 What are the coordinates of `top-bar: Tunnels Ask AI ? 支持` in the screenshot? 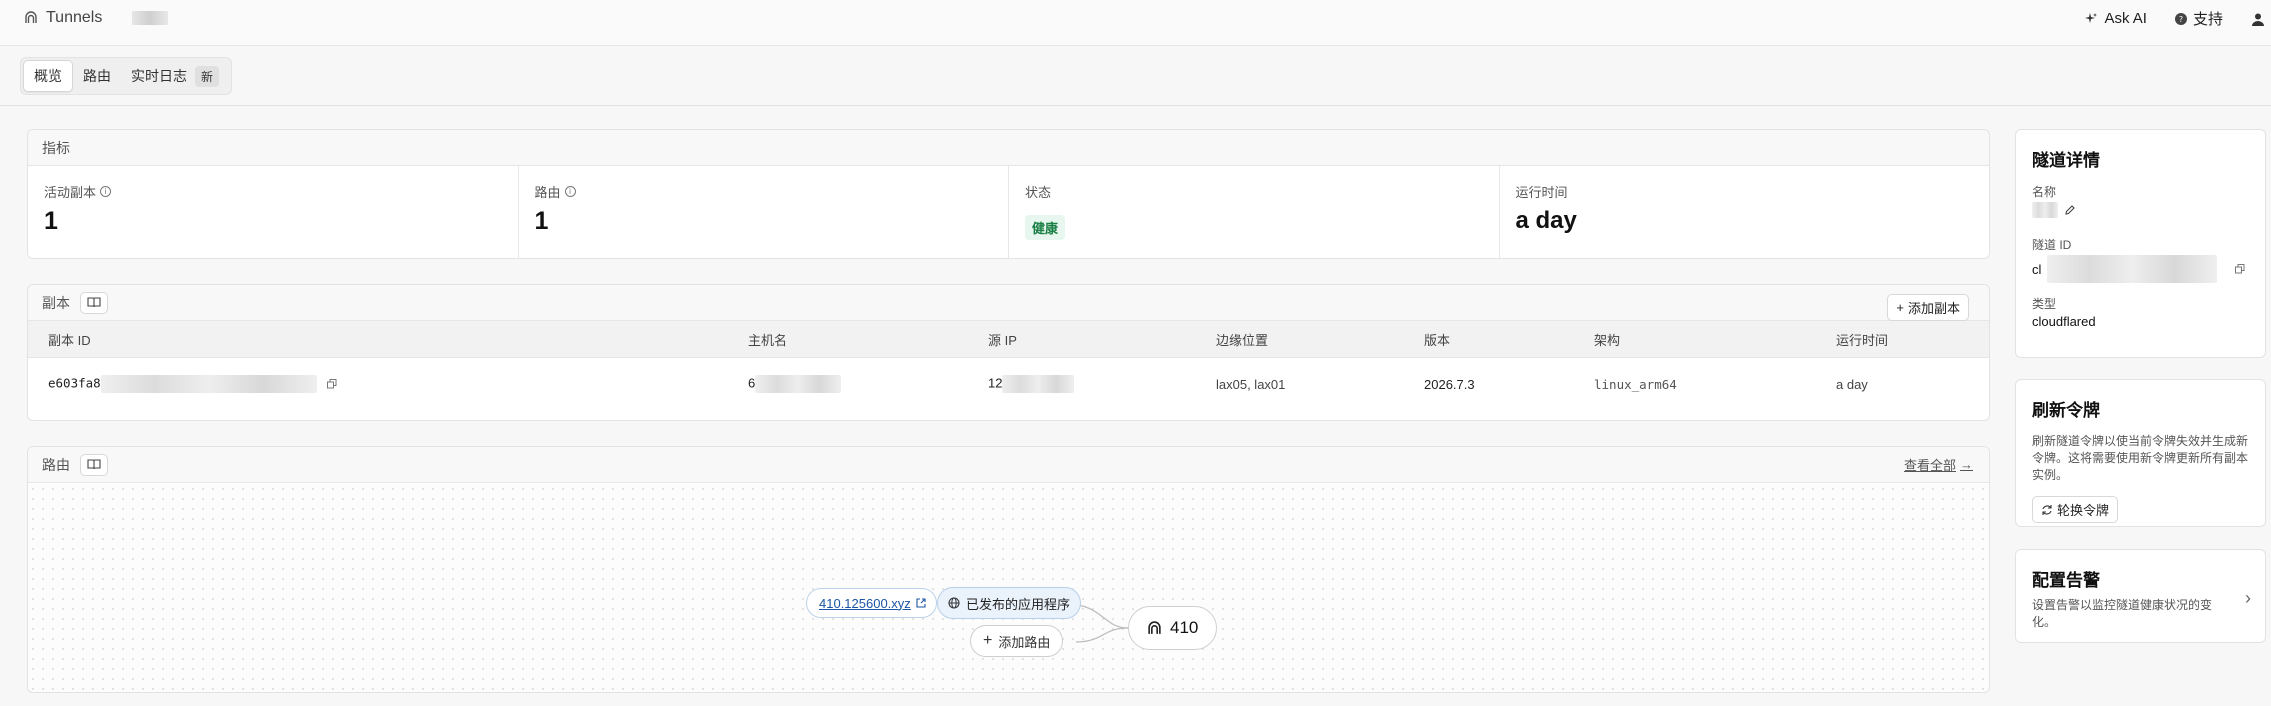 It's located at (1135, 23).